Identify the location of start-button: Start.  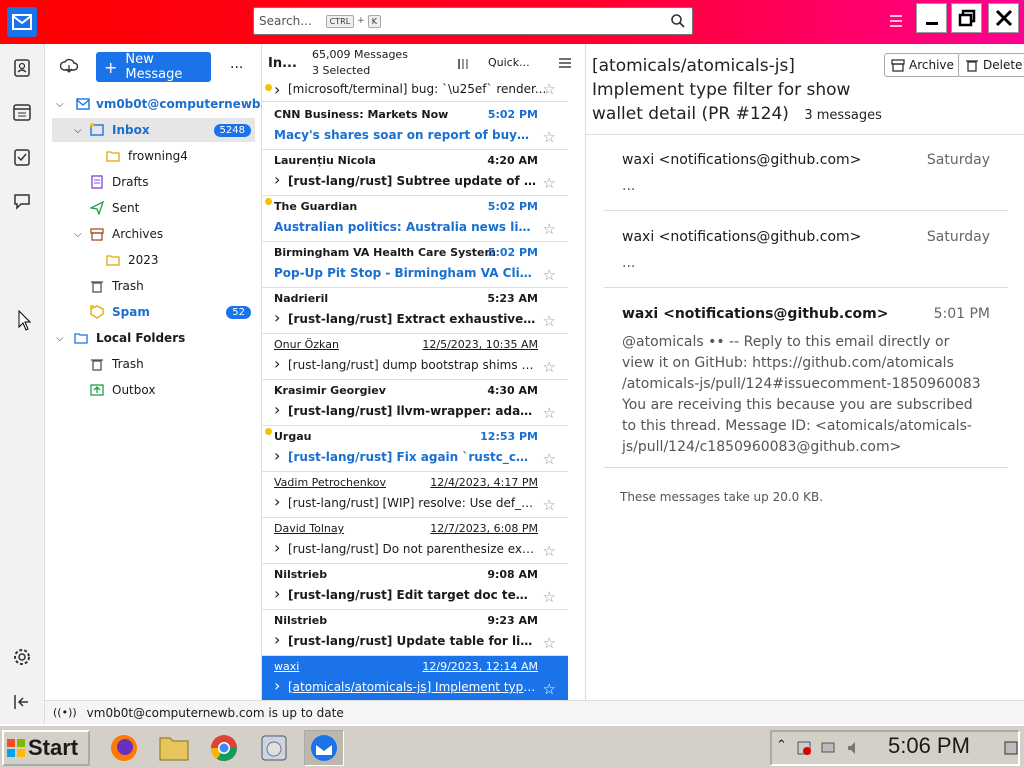
(46, 748).